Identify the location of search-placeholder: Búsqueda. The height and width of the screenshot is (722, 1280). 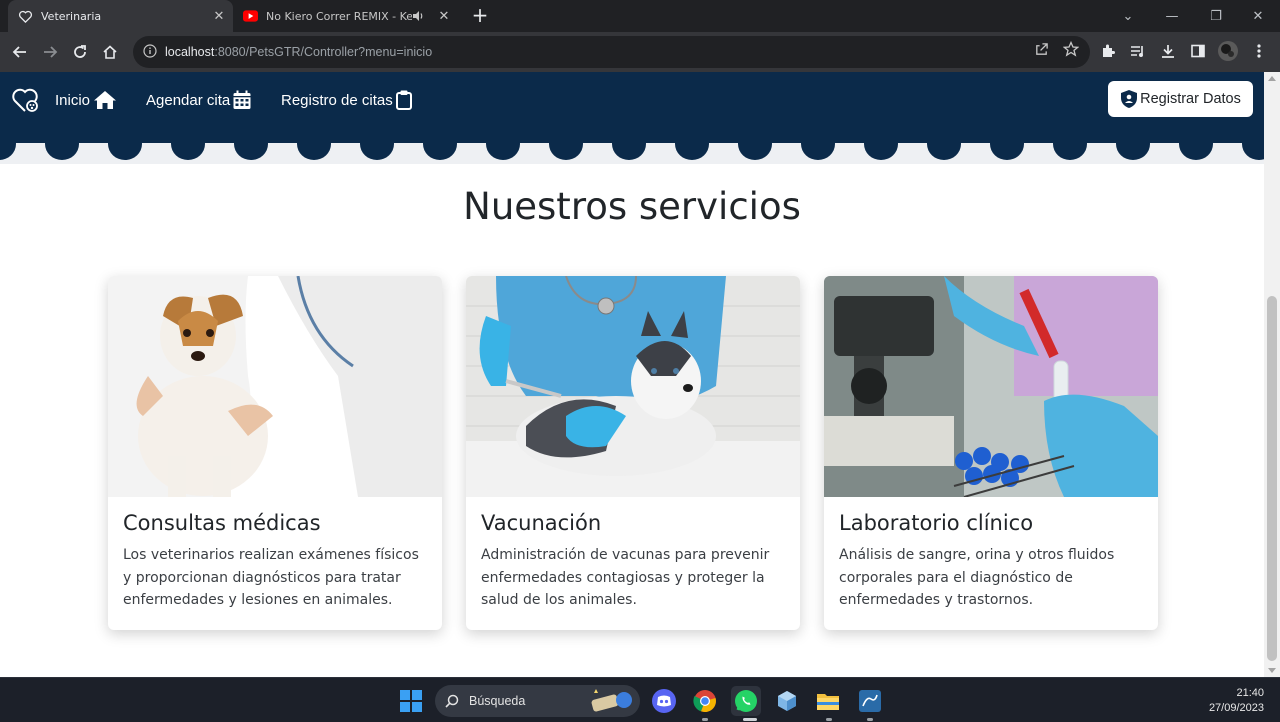
(497, 701).